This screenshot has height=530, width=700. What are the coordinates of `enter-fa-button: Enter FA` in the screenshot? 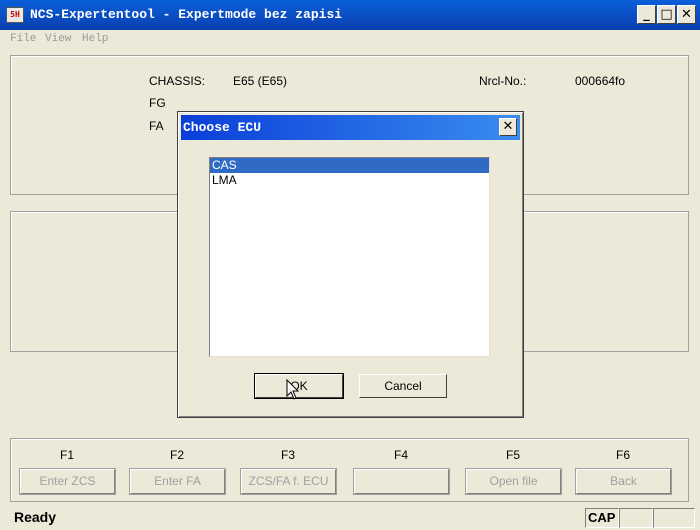 It's located at (177, 481).